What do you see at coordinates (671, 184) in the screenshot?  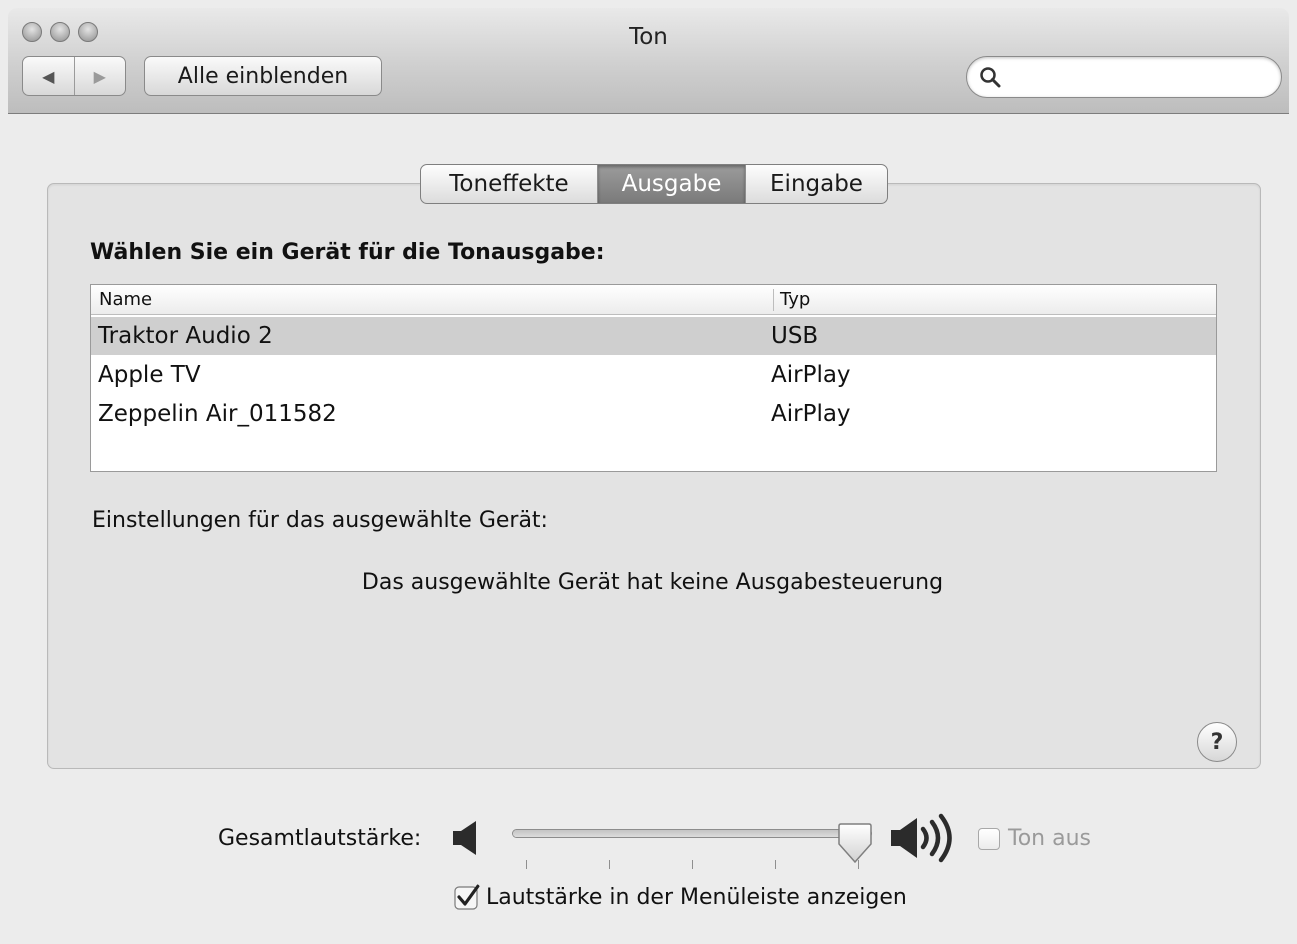 I see `tab-ausgabe: Ausgabe` at bounding box center [671, 184].